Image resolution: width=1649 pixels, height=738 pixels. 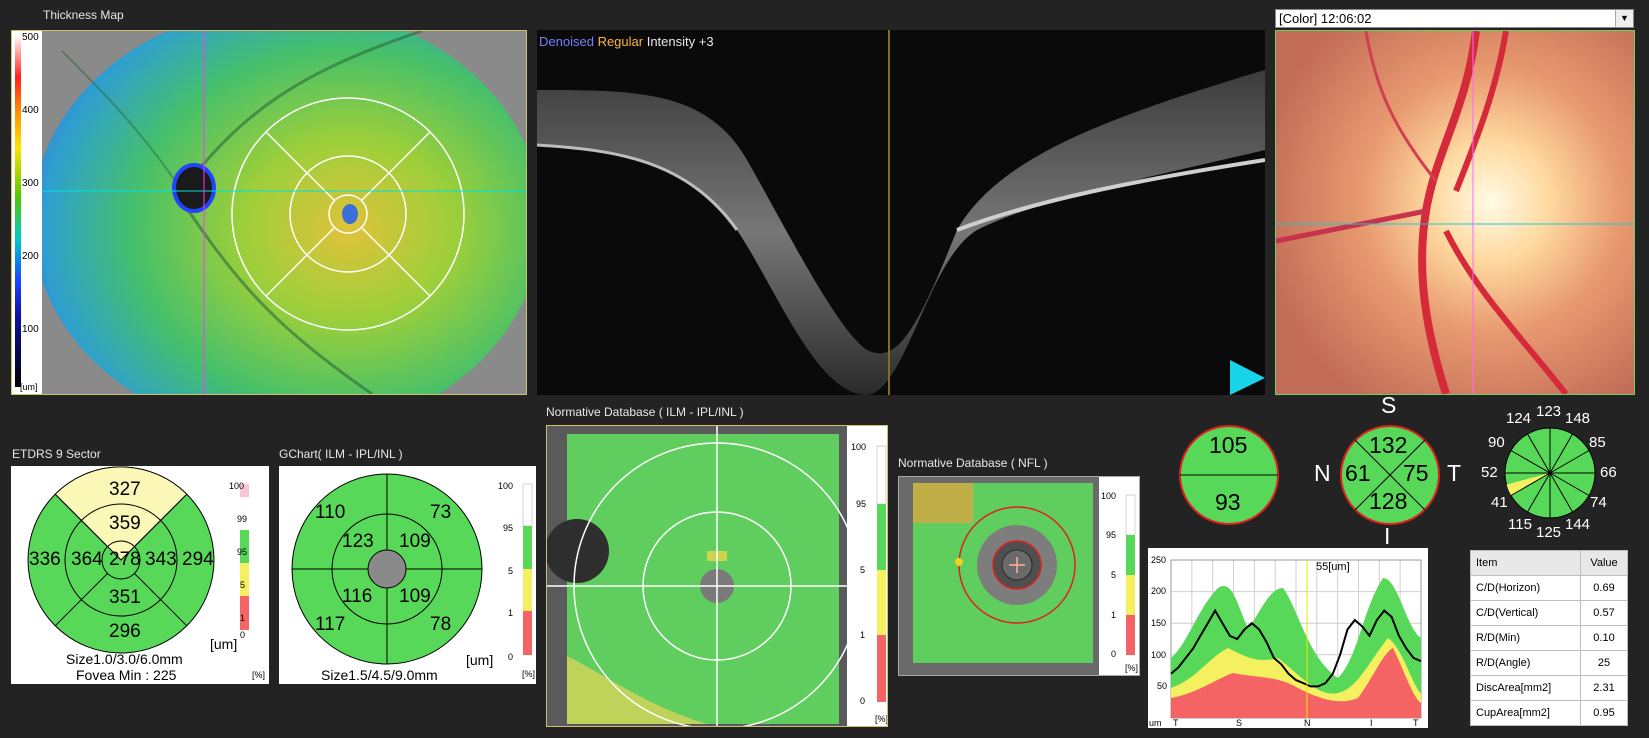 I want to click on table-row: C/D(Vertical) 0.57, so click(x=1549, y=613).